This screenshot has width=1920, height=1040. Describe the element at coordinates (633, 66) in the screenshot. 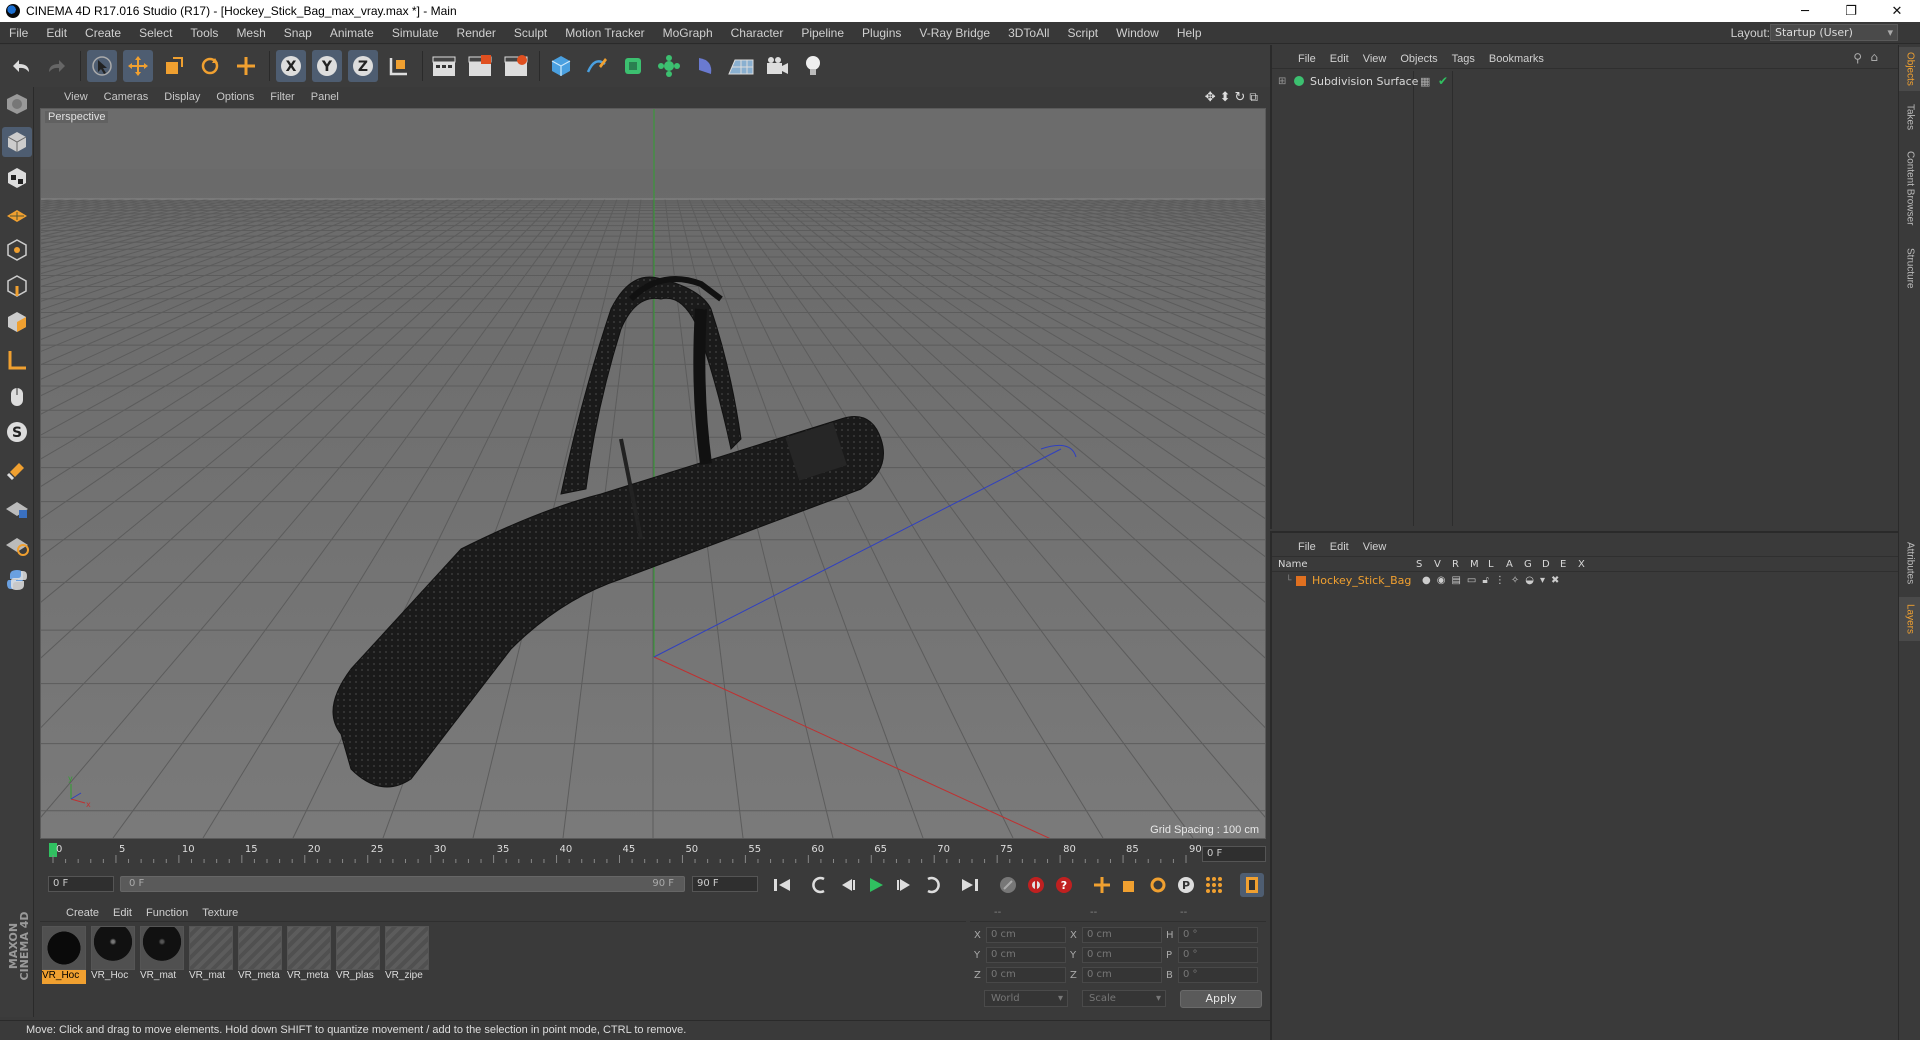

I see `add-generator-button` at that location.